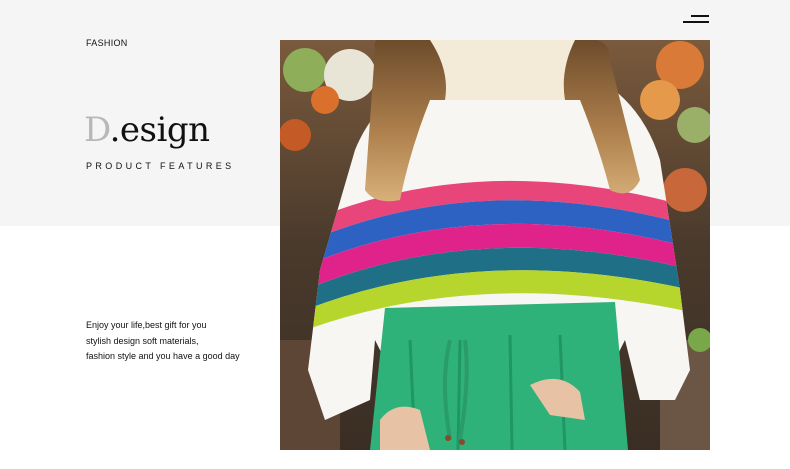  I want to click on description-line: fashion style and you have a good day, so click(163, 356).